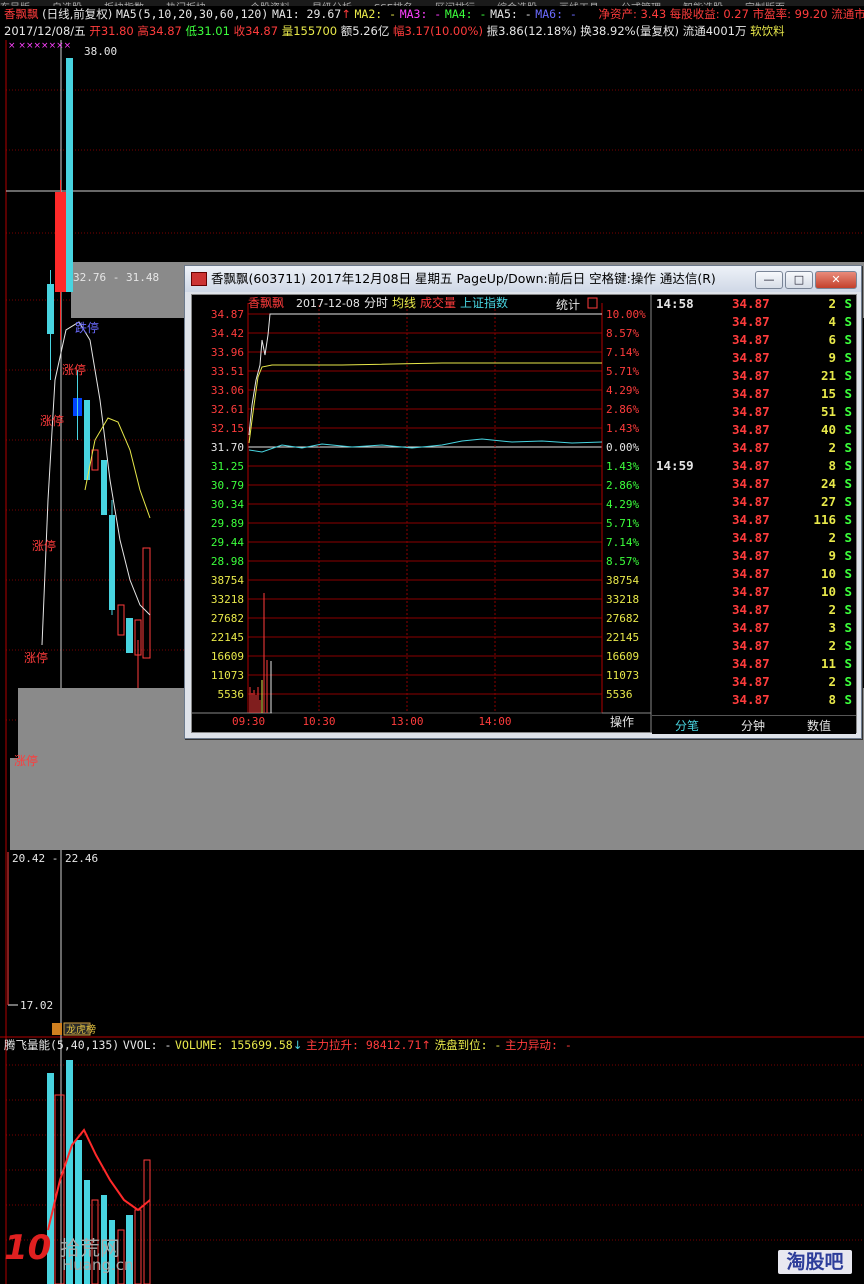 This screenshot has width=864, height=1284. I want to click on trade-row: 34.87 15 S, so click(754, 395).